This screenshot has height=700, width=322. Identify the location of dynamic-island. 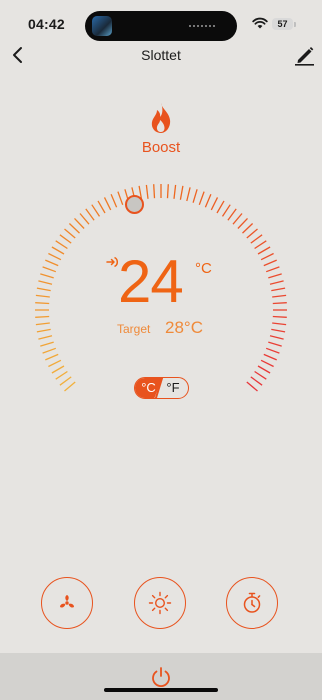
(161, 26).